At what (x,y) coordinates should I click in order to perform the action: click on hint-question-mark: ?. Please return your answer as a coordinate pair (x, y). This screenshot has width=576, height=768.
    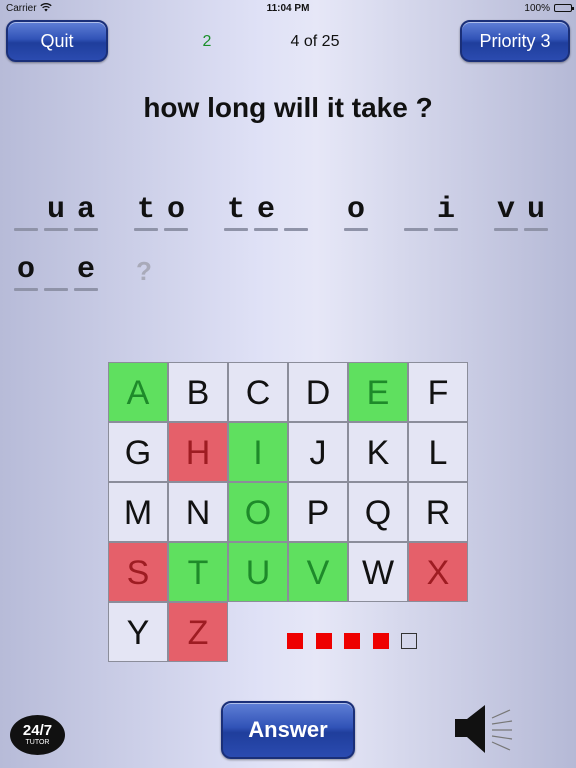
    Looking at the image, I should click on (144, 271).